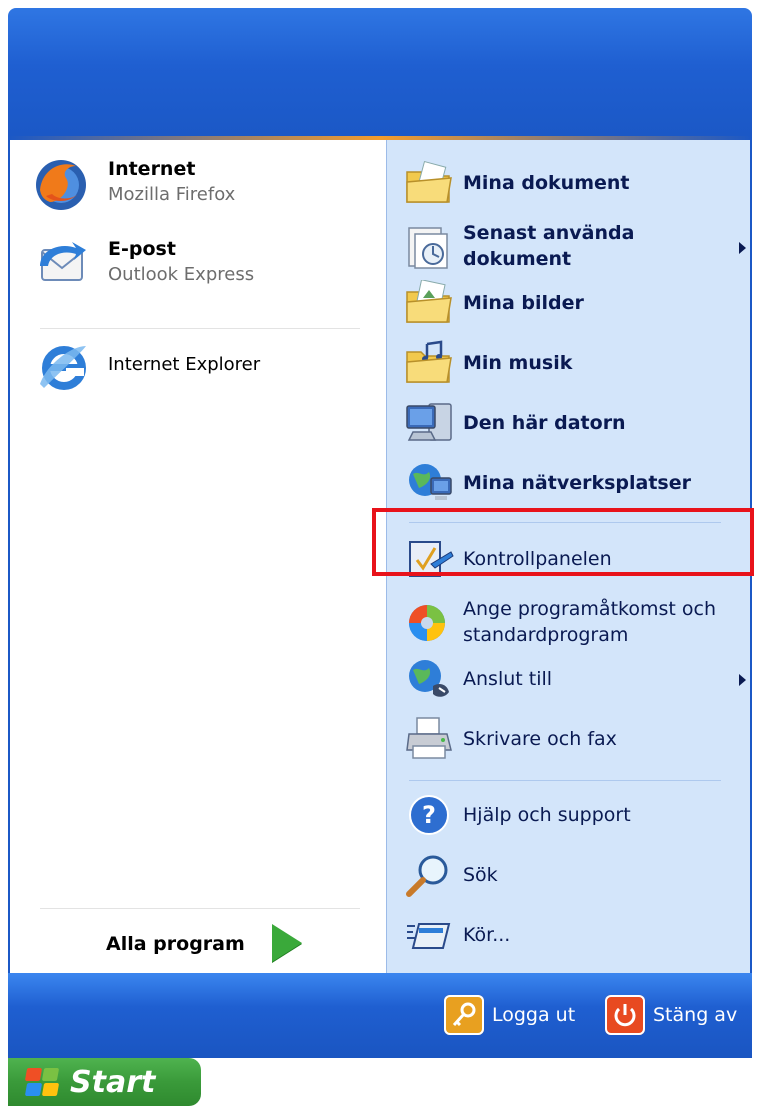 The width and height of the screenshot is (758, 1106). What do you see at coordinates (549, 246) in the screenshot?
I see `menu-item-label: Senast använda dokument` at bounding box center [549, 246].